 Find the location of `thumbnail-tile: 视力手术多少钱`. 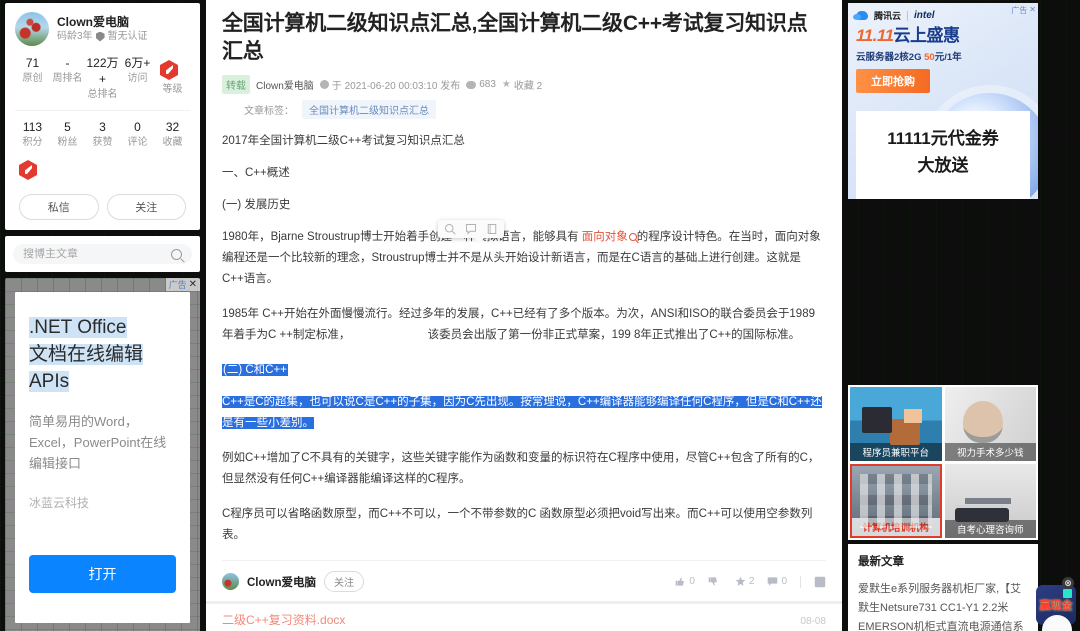

thumbnail-tile: 视力手术多少钱 is located at coordinates (990, 424).